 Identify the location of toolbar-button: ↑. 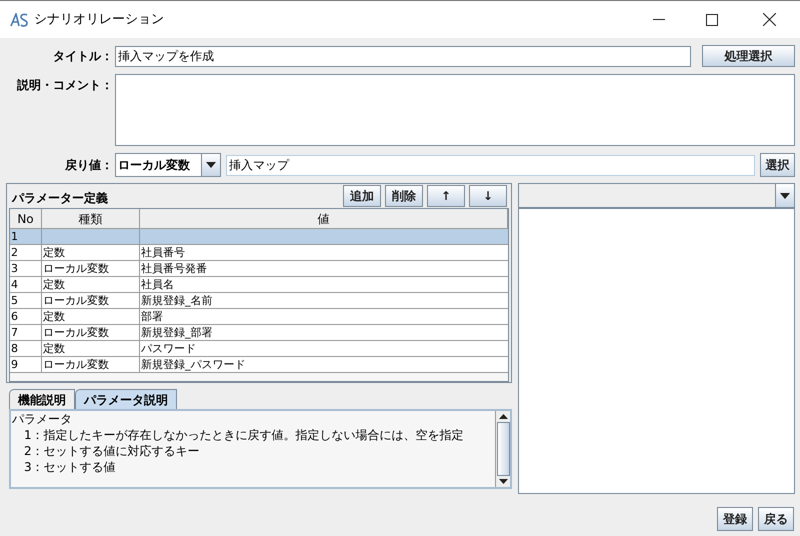
(446, 196).